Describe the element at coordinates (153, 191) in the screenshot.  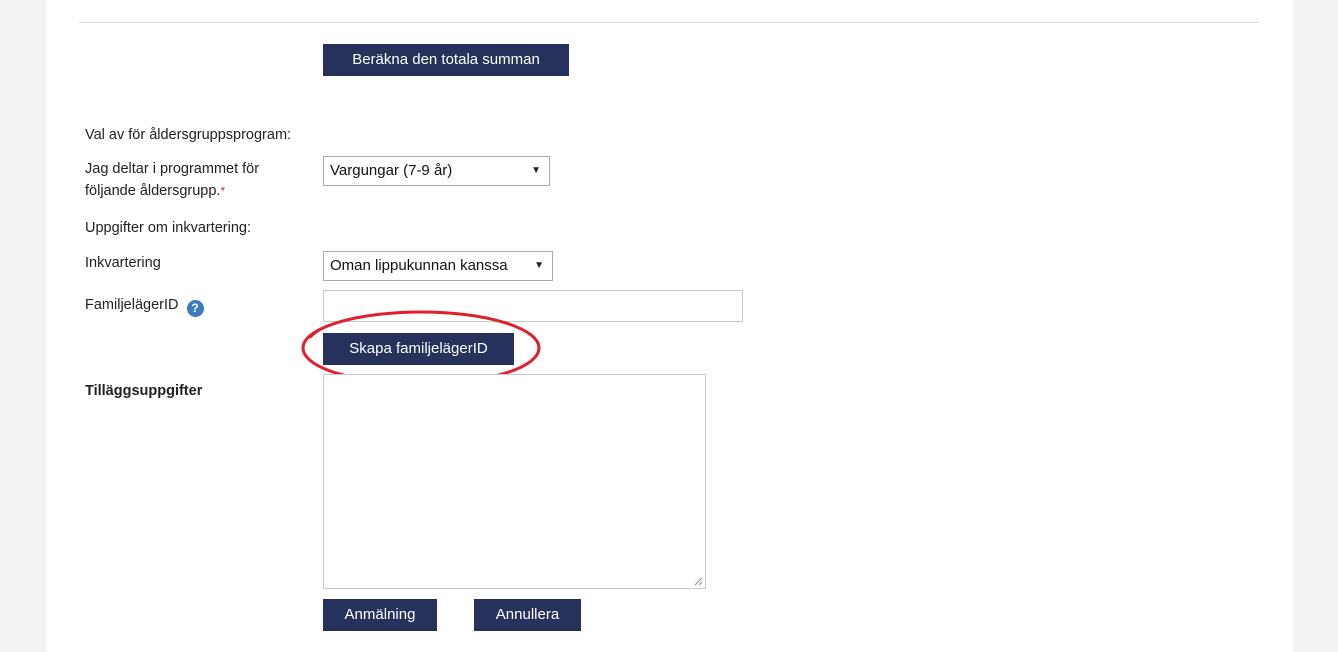
I see `age-group-label-line2: följande åldersgrupp.` at that location.